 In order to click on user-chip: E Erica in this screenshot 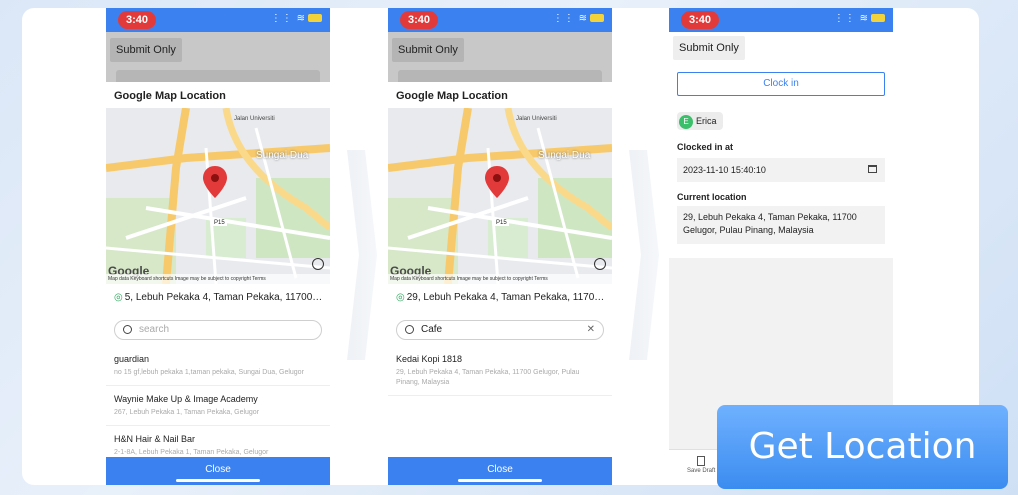, I will do `click(700, 121)`.